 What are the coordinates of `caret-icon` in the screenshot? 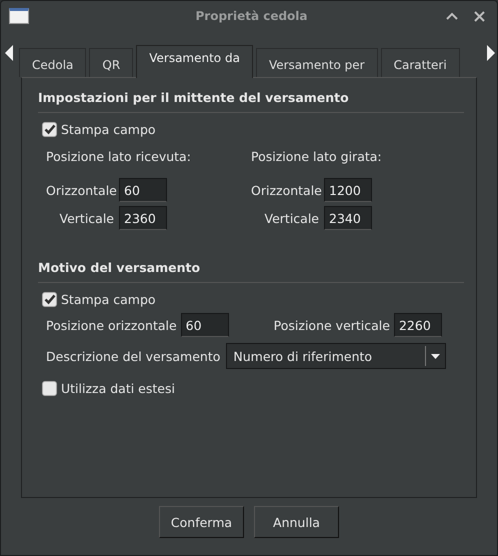 It's located at (435, 356).